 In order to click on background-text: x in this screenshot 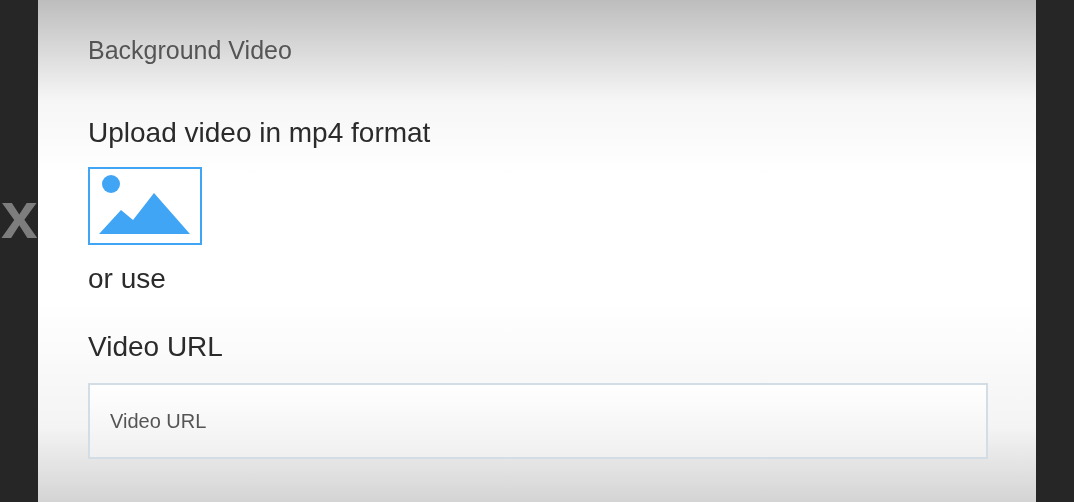, I will do `click(19, 215)`.